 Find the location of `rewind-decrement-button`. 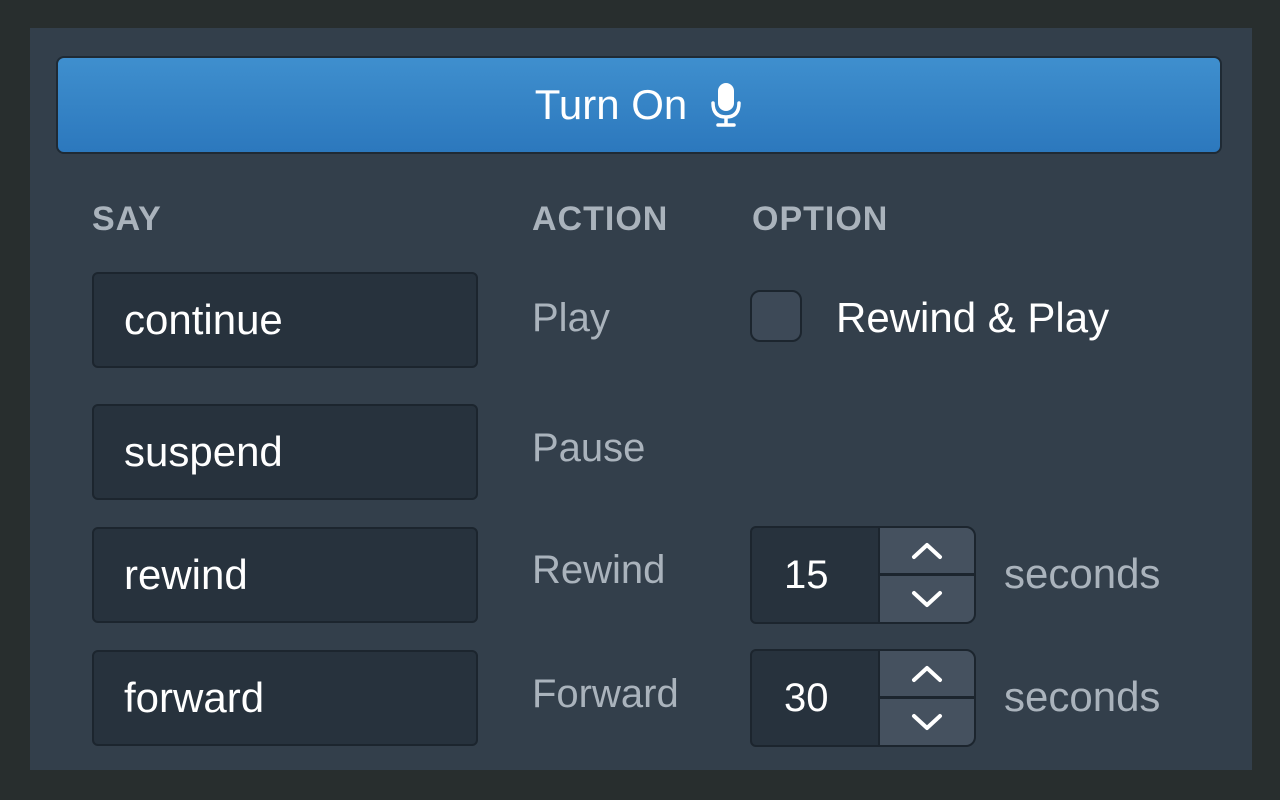

rewind-decrement-button is located at coordinates (927, 599).